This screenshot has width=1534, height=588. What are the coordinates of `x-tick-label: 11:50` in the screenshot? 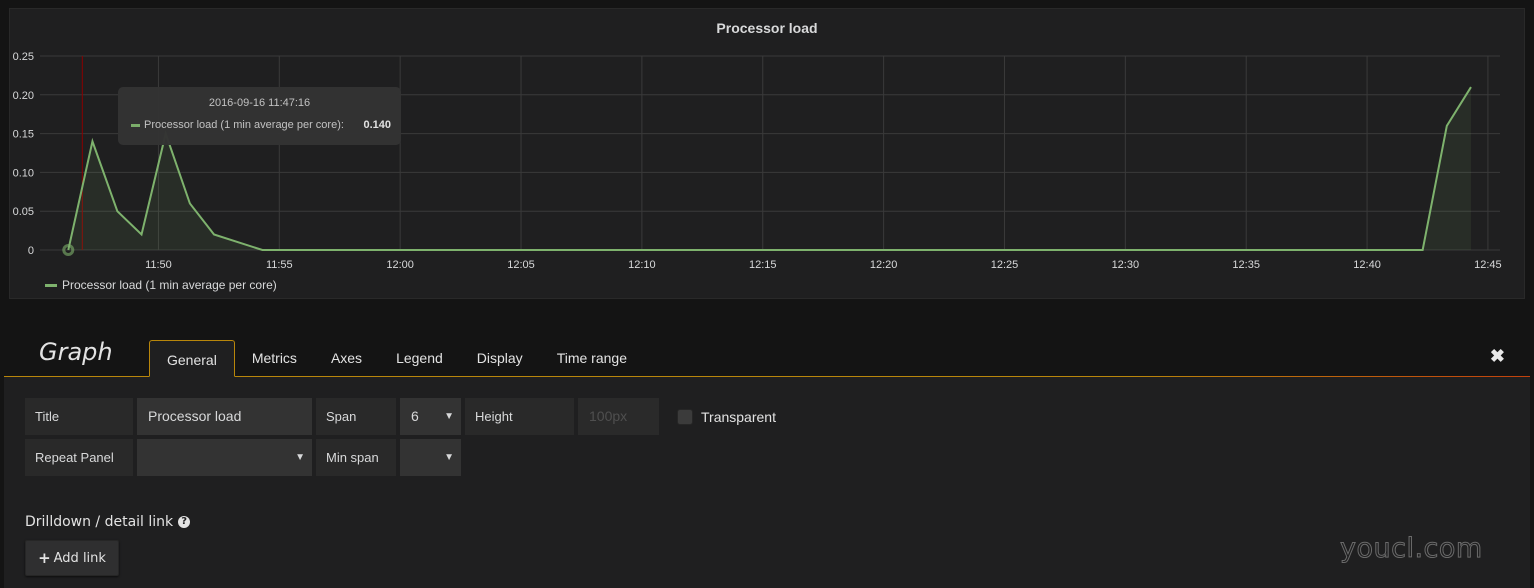 It's located at (158, 265).